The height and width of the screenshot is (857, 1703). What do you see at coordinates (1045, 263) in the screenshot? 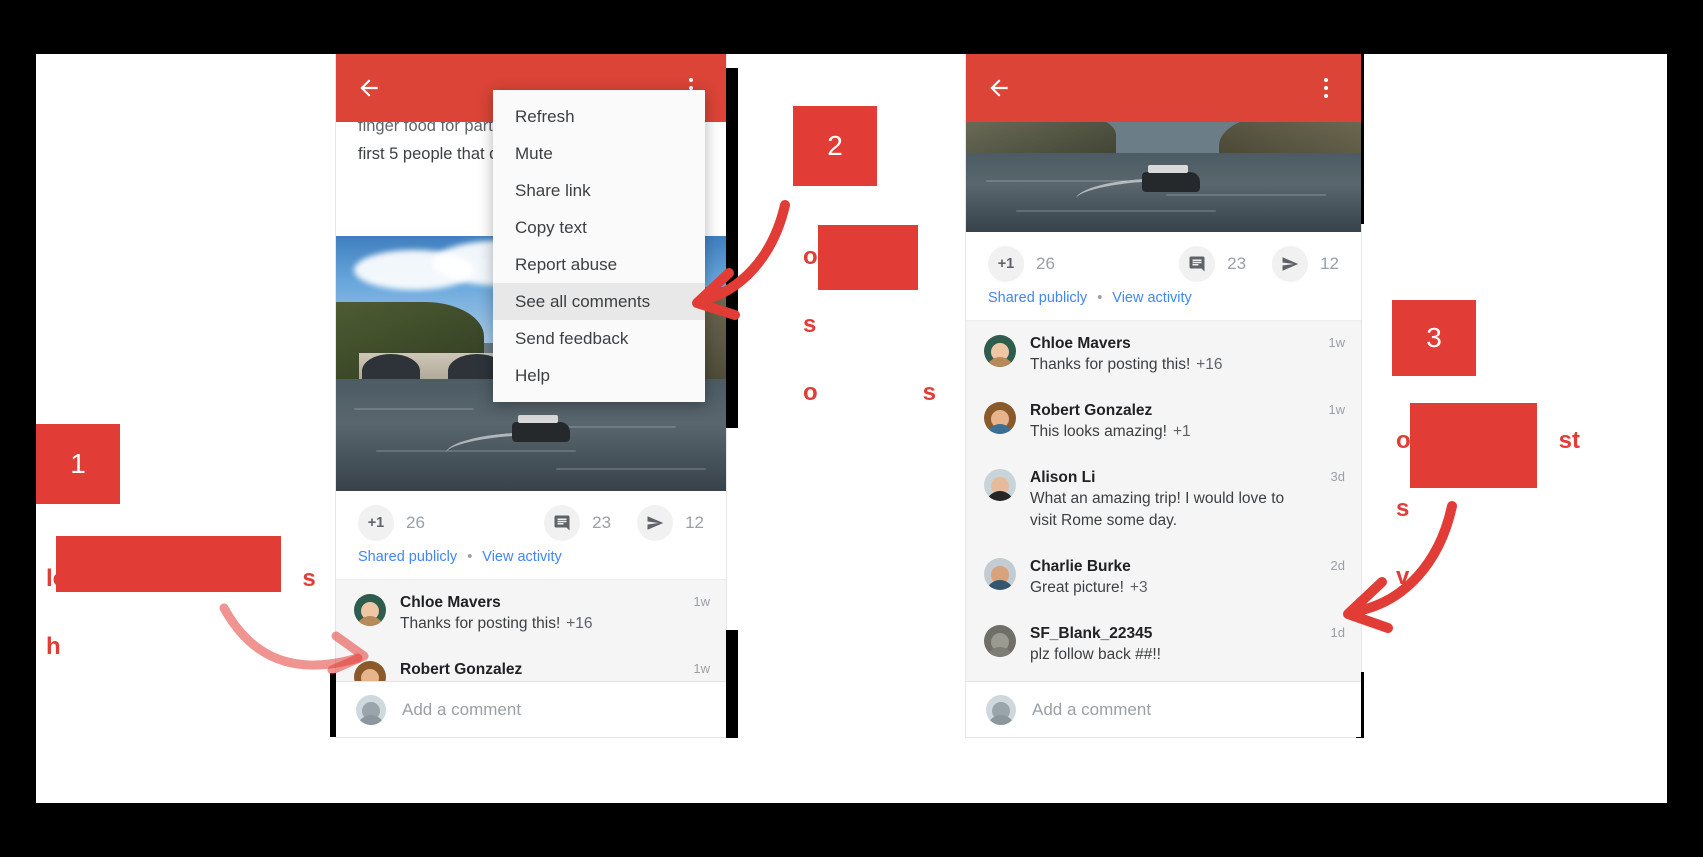
I see `plus-one-count: 26` at bounding box center [1045, 263].